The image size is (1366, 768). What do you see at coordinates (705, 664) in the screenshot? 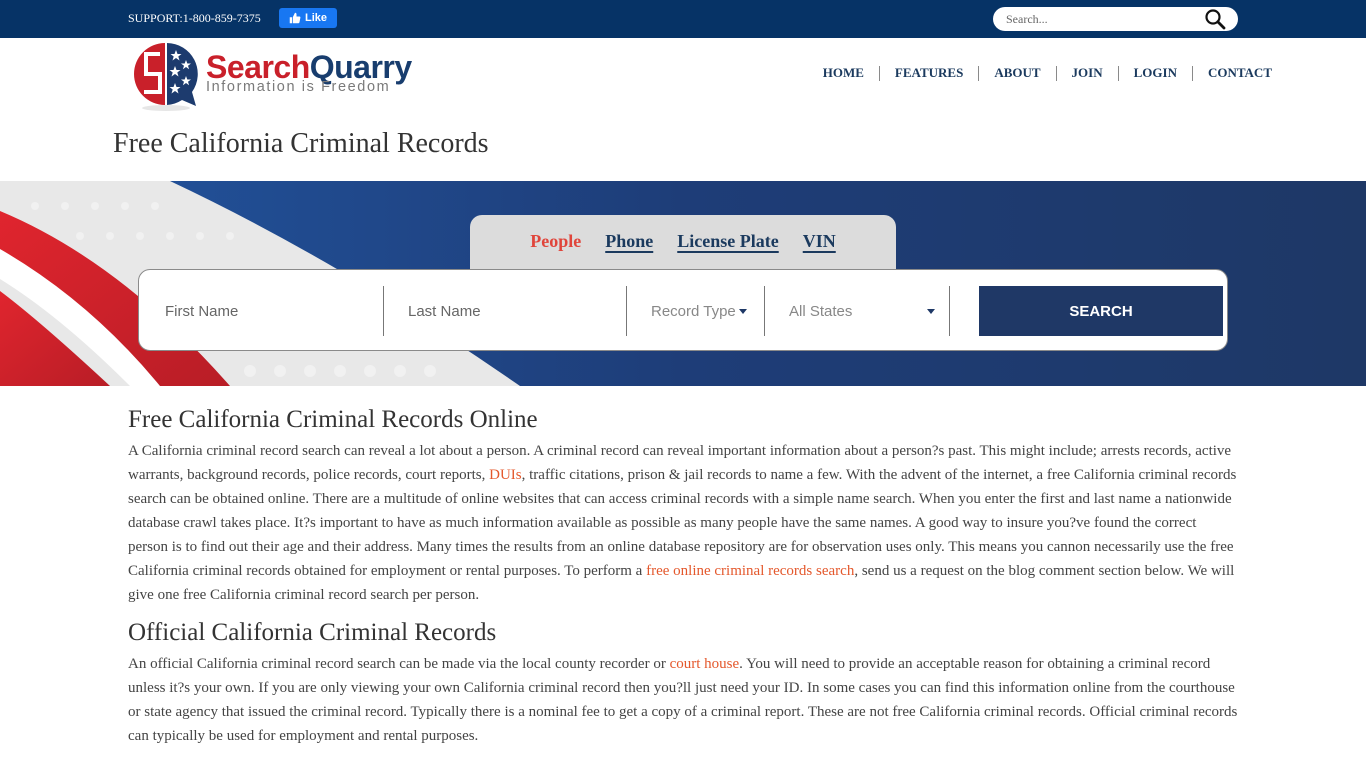
I see `court-house-link: court house` at bounding box center [705, 664].